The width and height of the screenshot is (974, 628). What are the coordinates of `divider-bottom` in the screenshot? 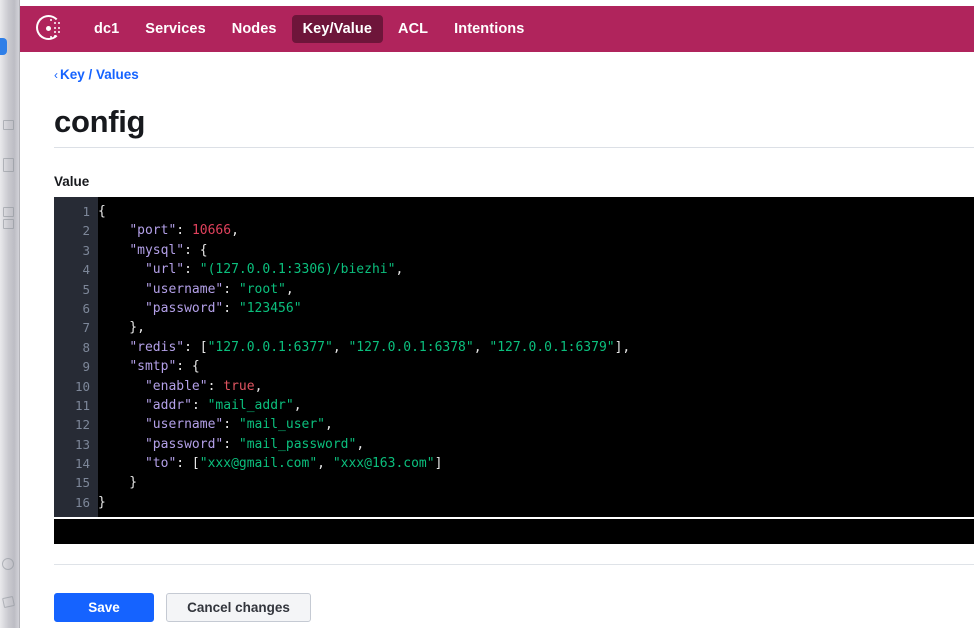 It's located at (514, 564).